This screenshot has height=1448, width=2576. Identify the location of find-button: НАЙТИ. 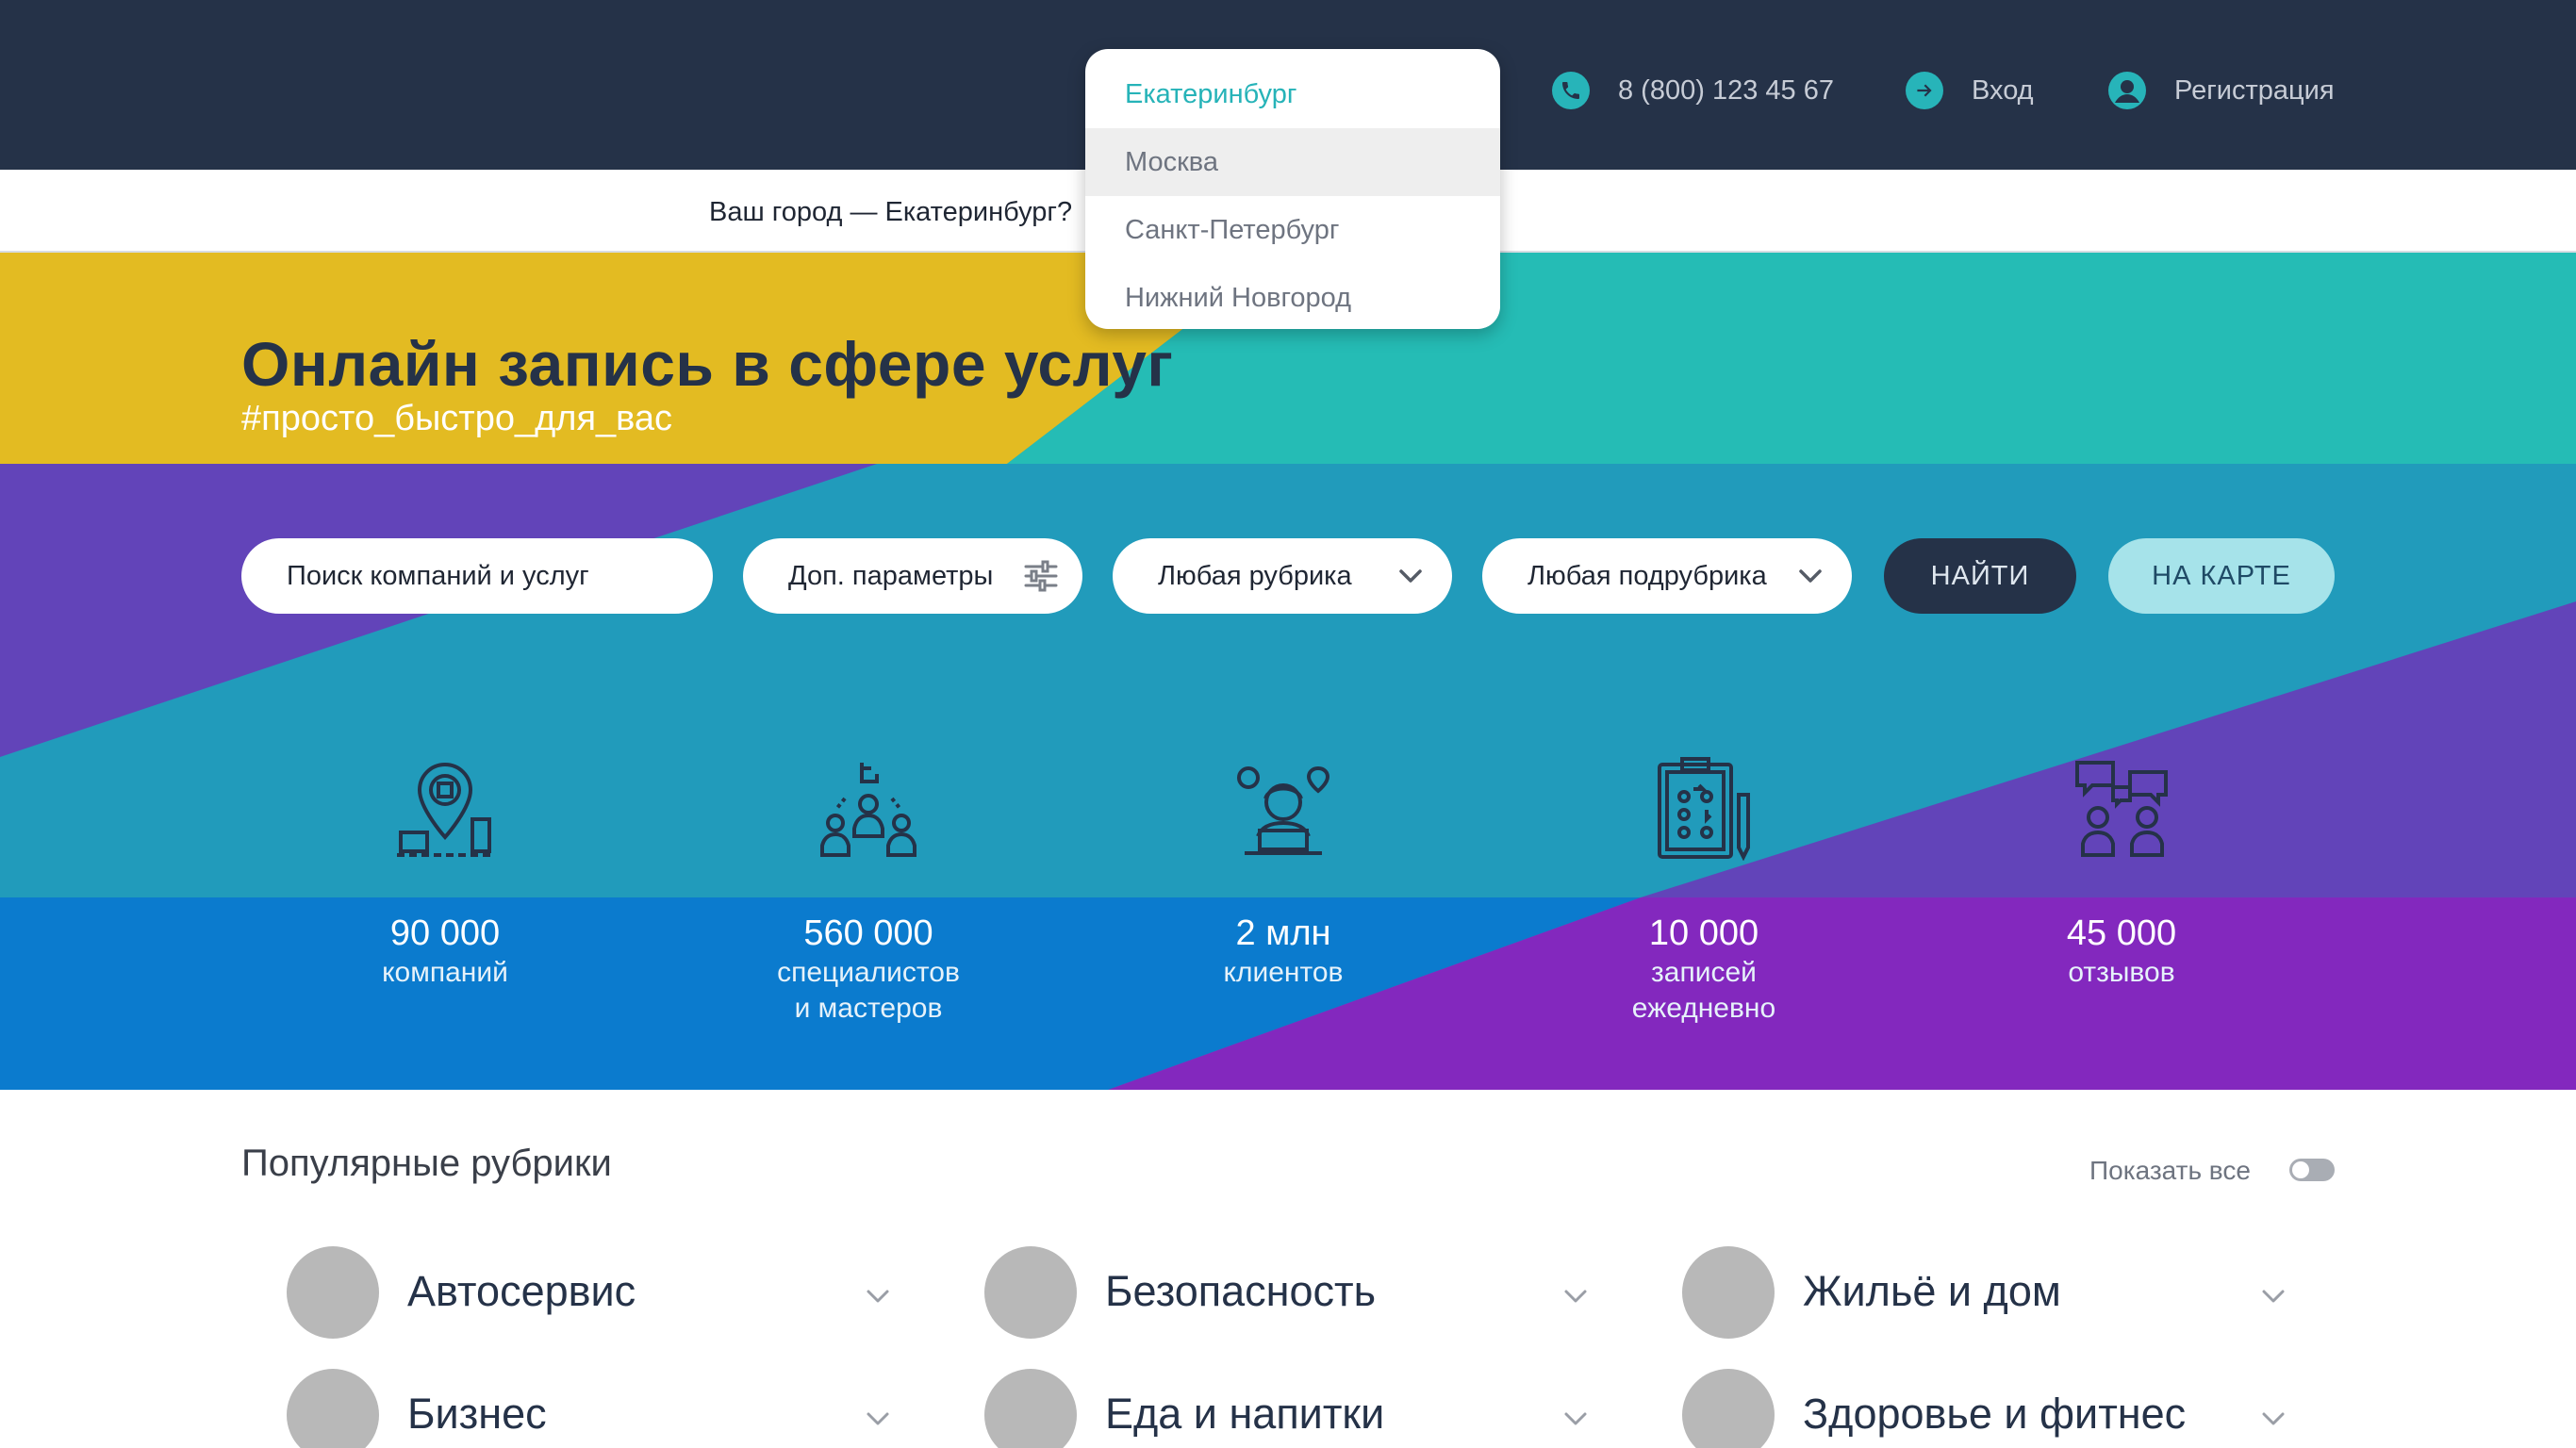
(1980, 576).